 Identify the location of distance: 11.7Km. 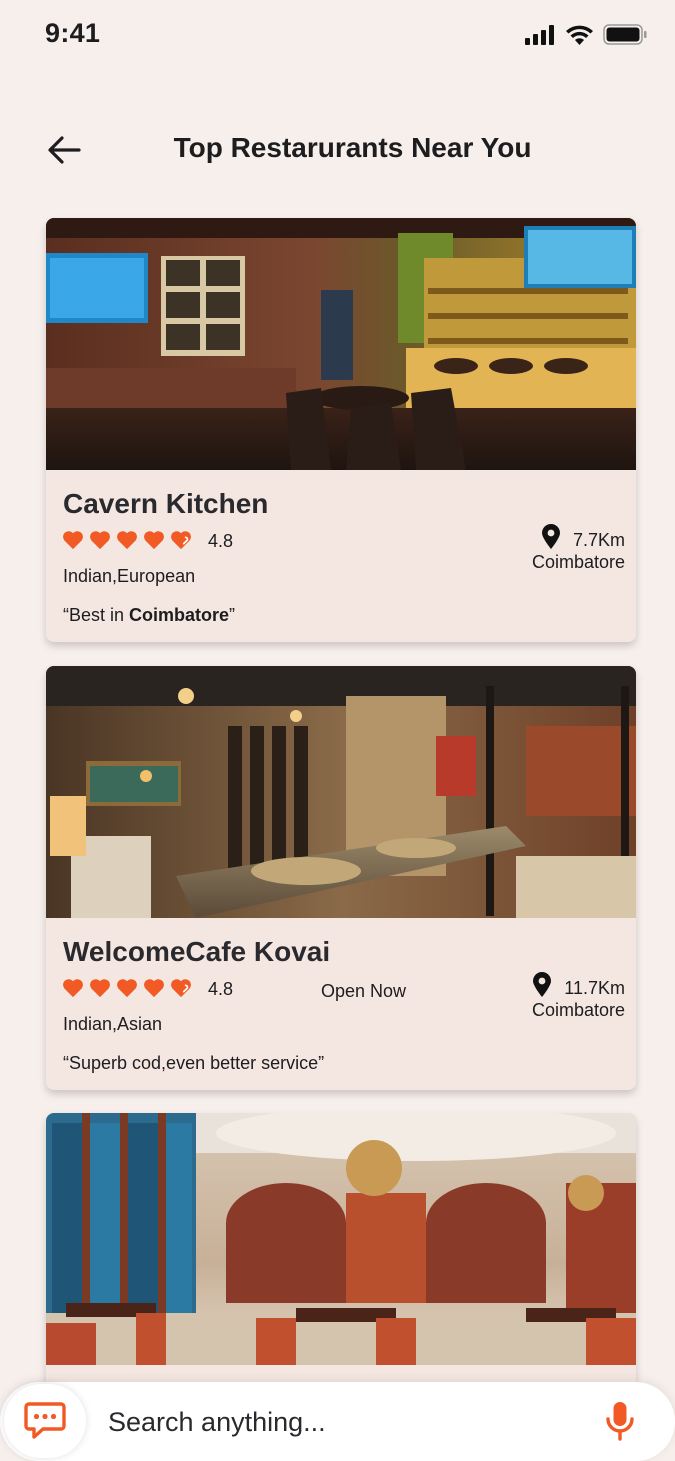
(594, 988).